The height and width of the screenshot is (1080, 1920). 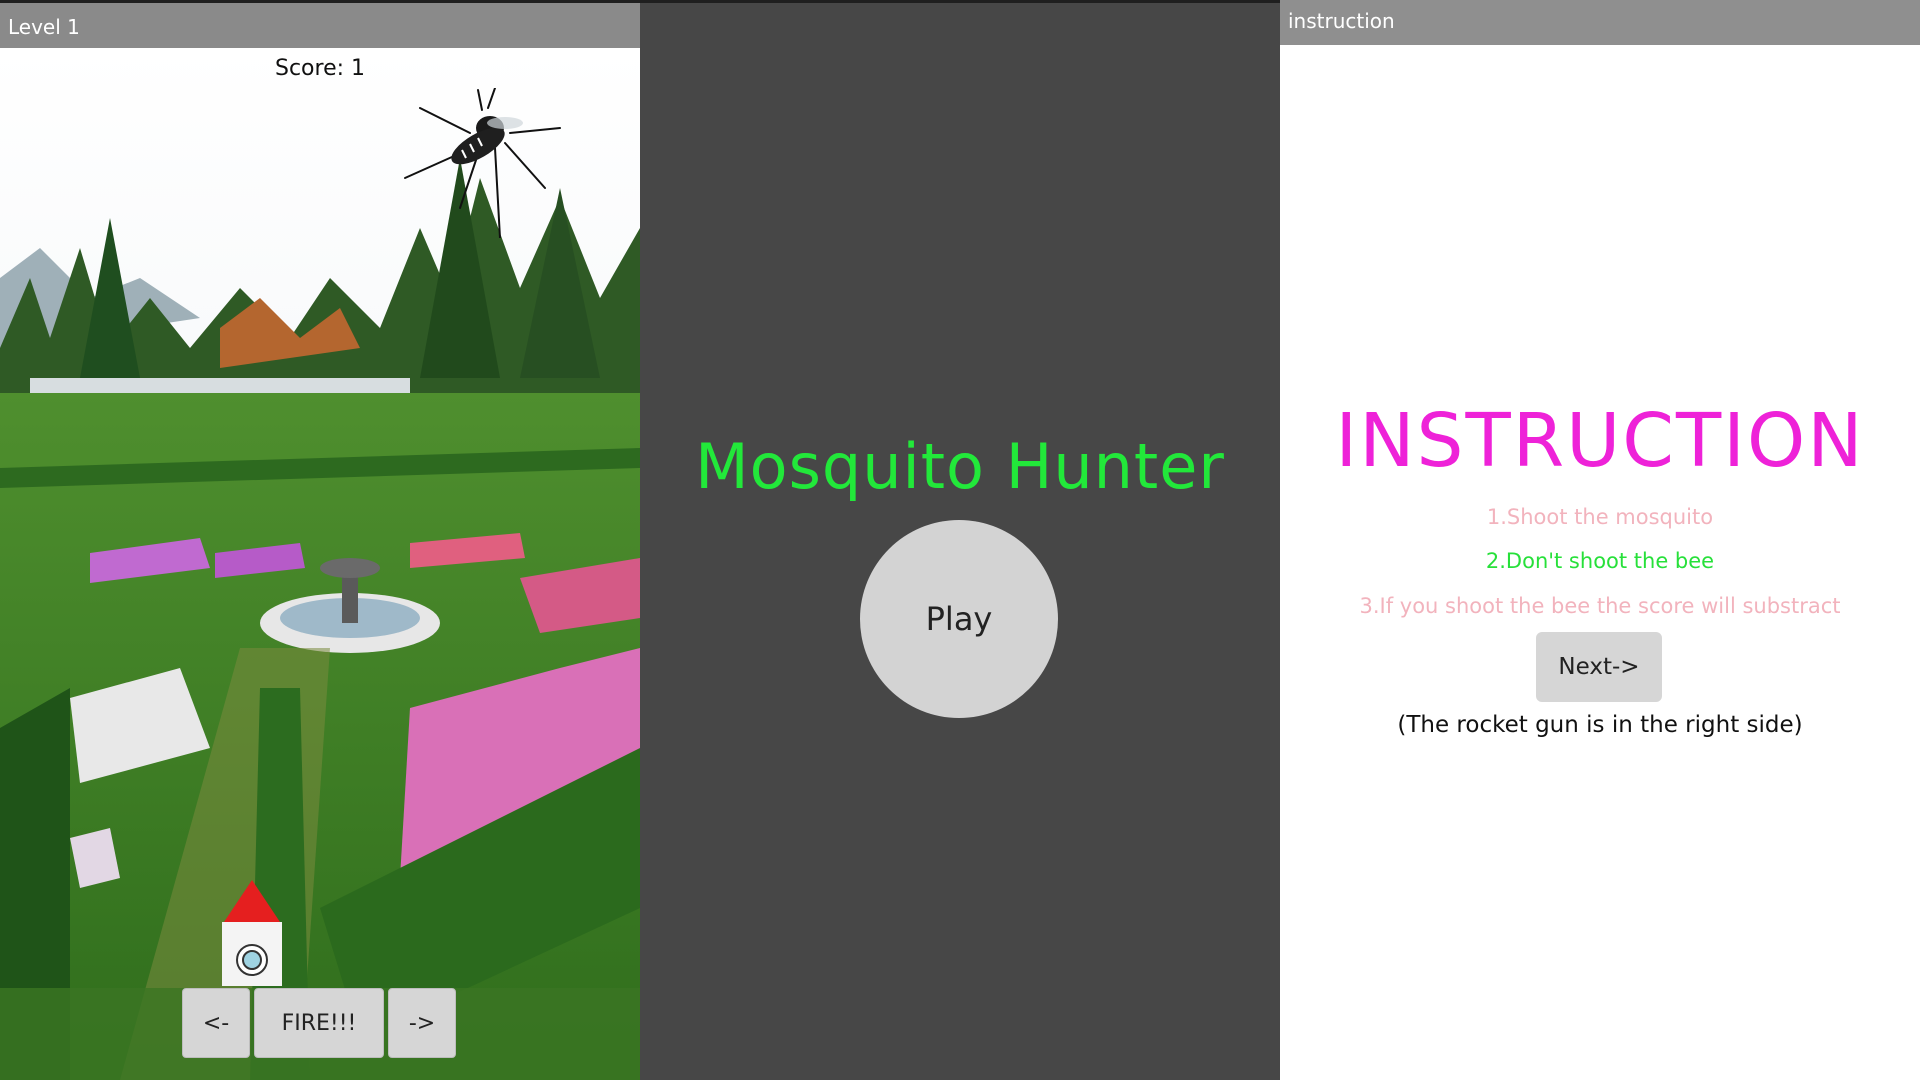 I want to click on fire-button: FIRE!!!, so click(x=319, y=1023).